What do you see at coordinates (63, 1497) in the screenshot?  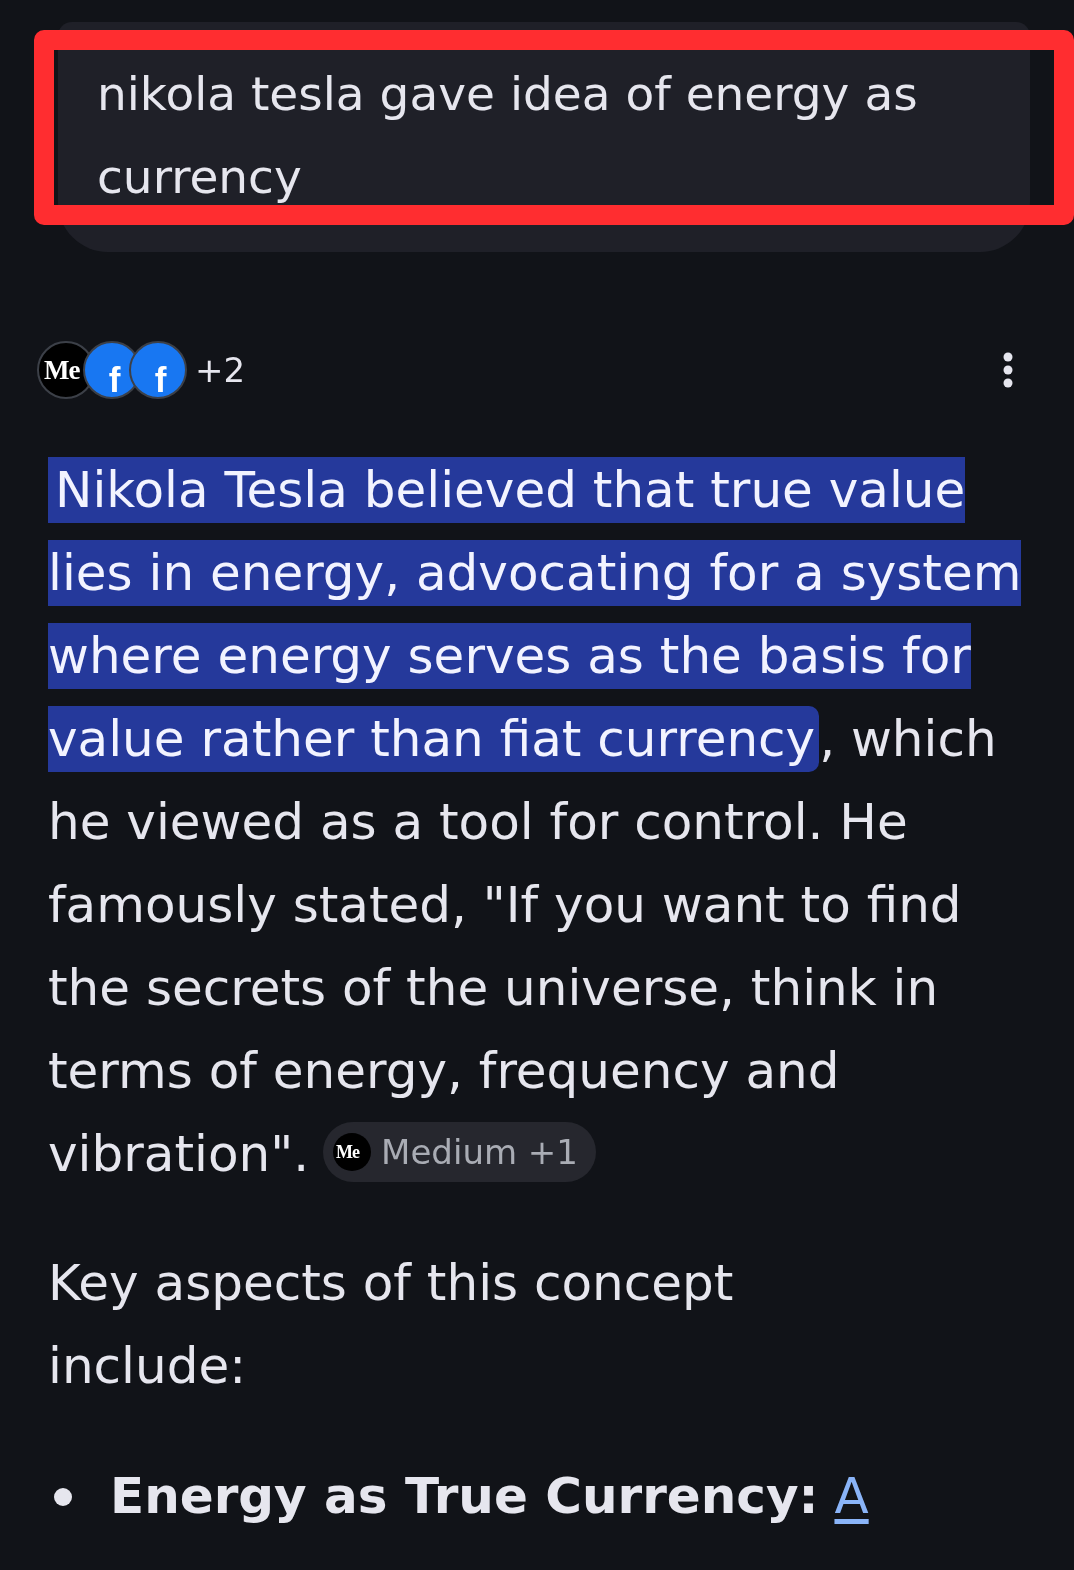 I see `bullet-icon` at bounding box center [63, 1497].